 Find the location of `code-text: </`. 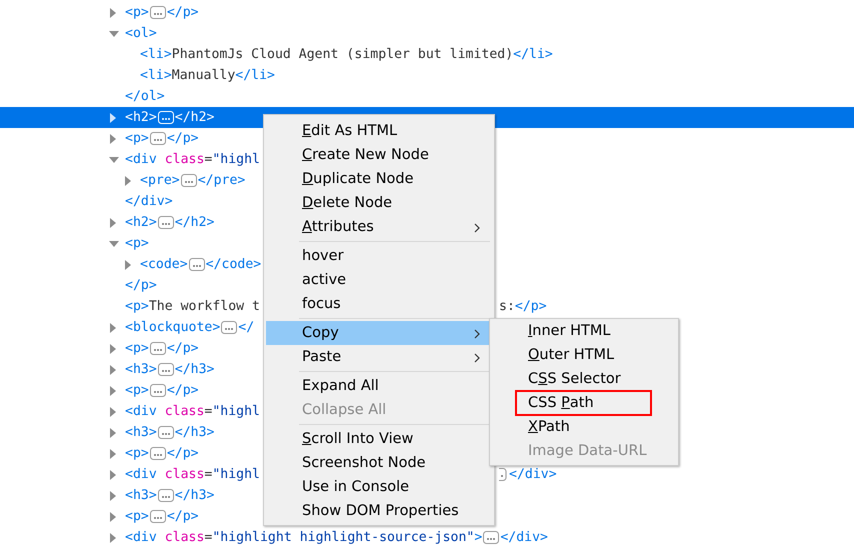

code-text: </ is located at coordinates (246, 327).